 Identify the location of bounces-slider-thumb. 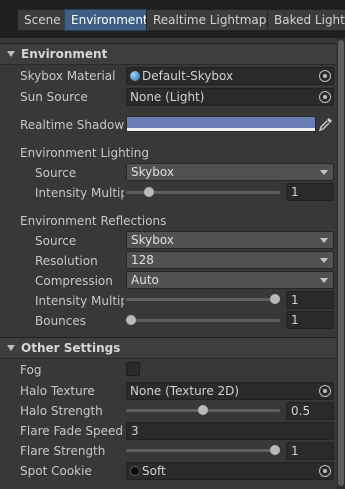
(131, 320).